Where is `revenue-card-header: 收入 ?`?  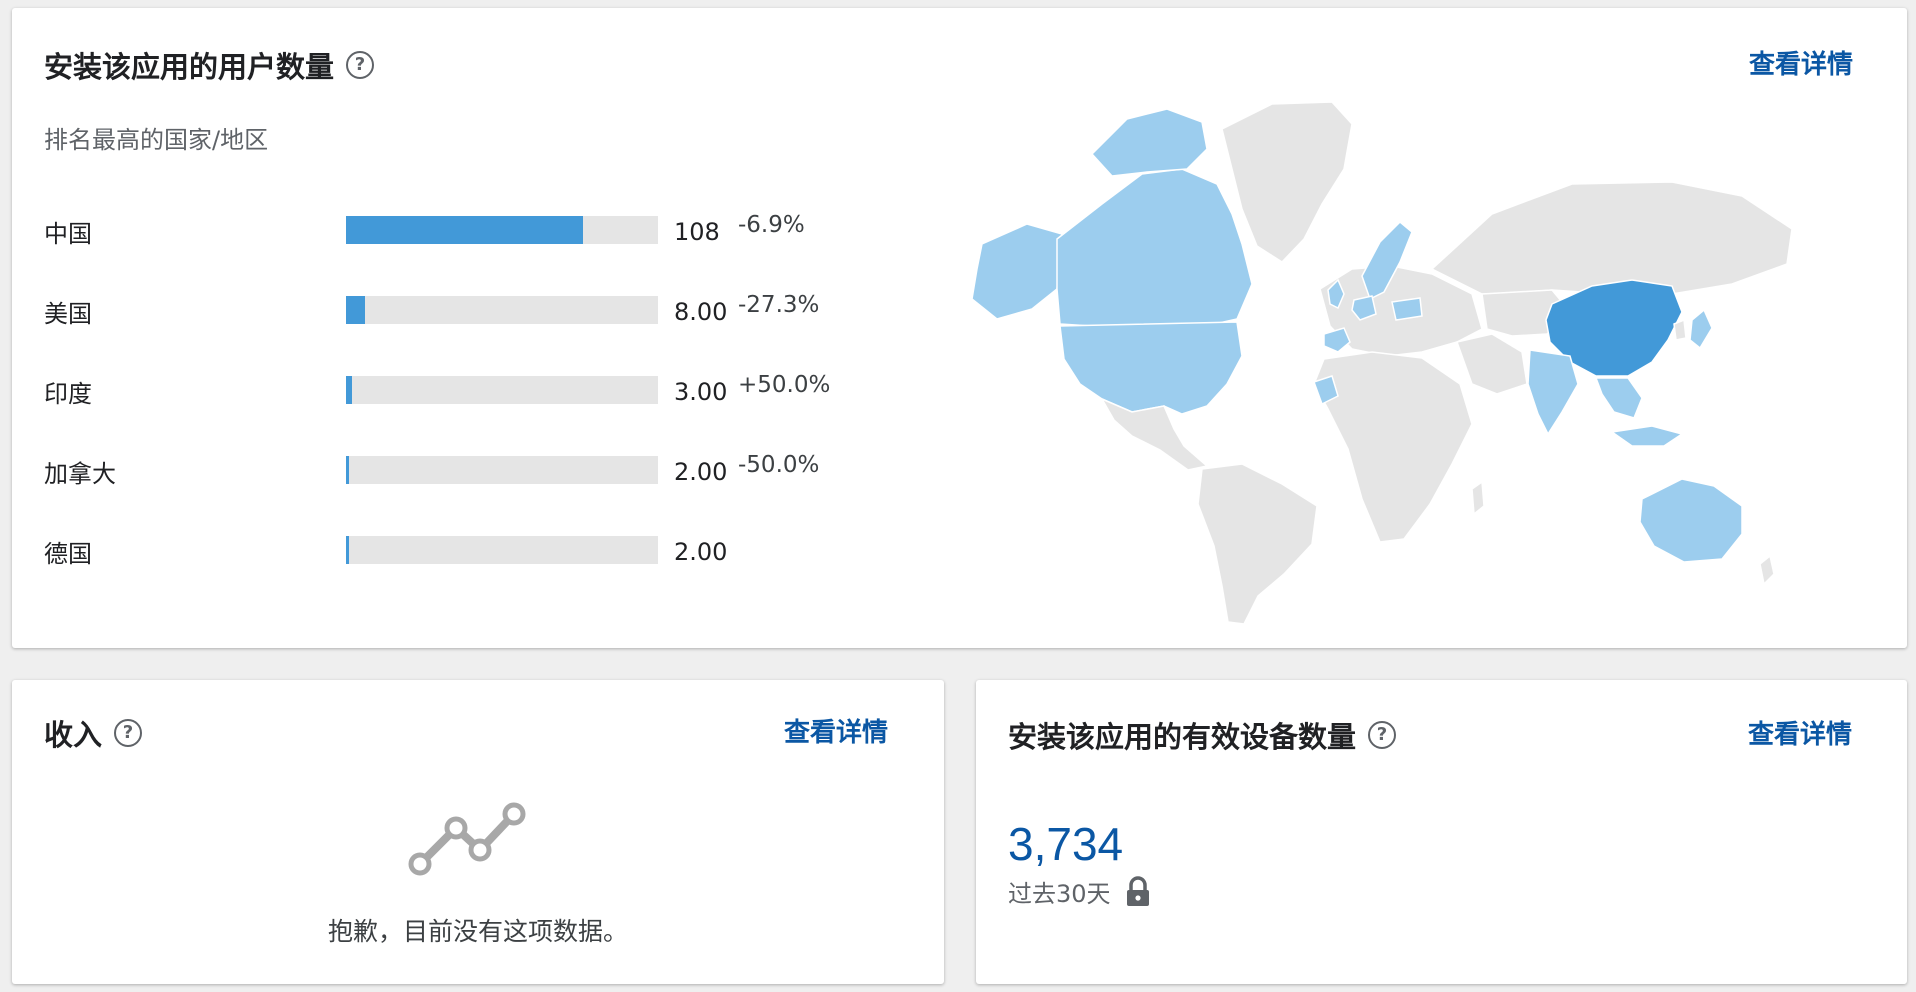 revenue-card-header: 收入 ? is located at coordinates (93, 733).